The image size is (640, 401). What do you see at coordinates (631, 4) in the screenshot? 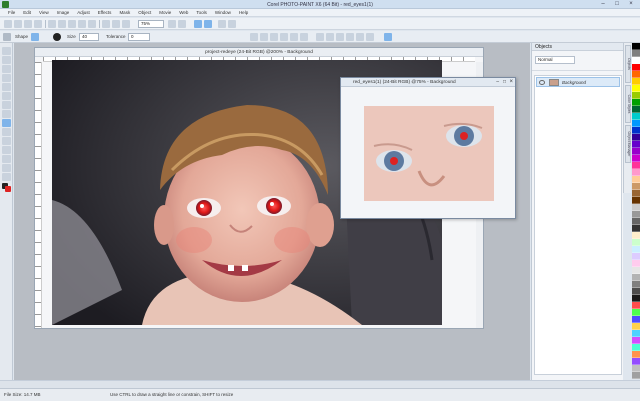
I see `close-button: ×` at bounding box center [631, 4].